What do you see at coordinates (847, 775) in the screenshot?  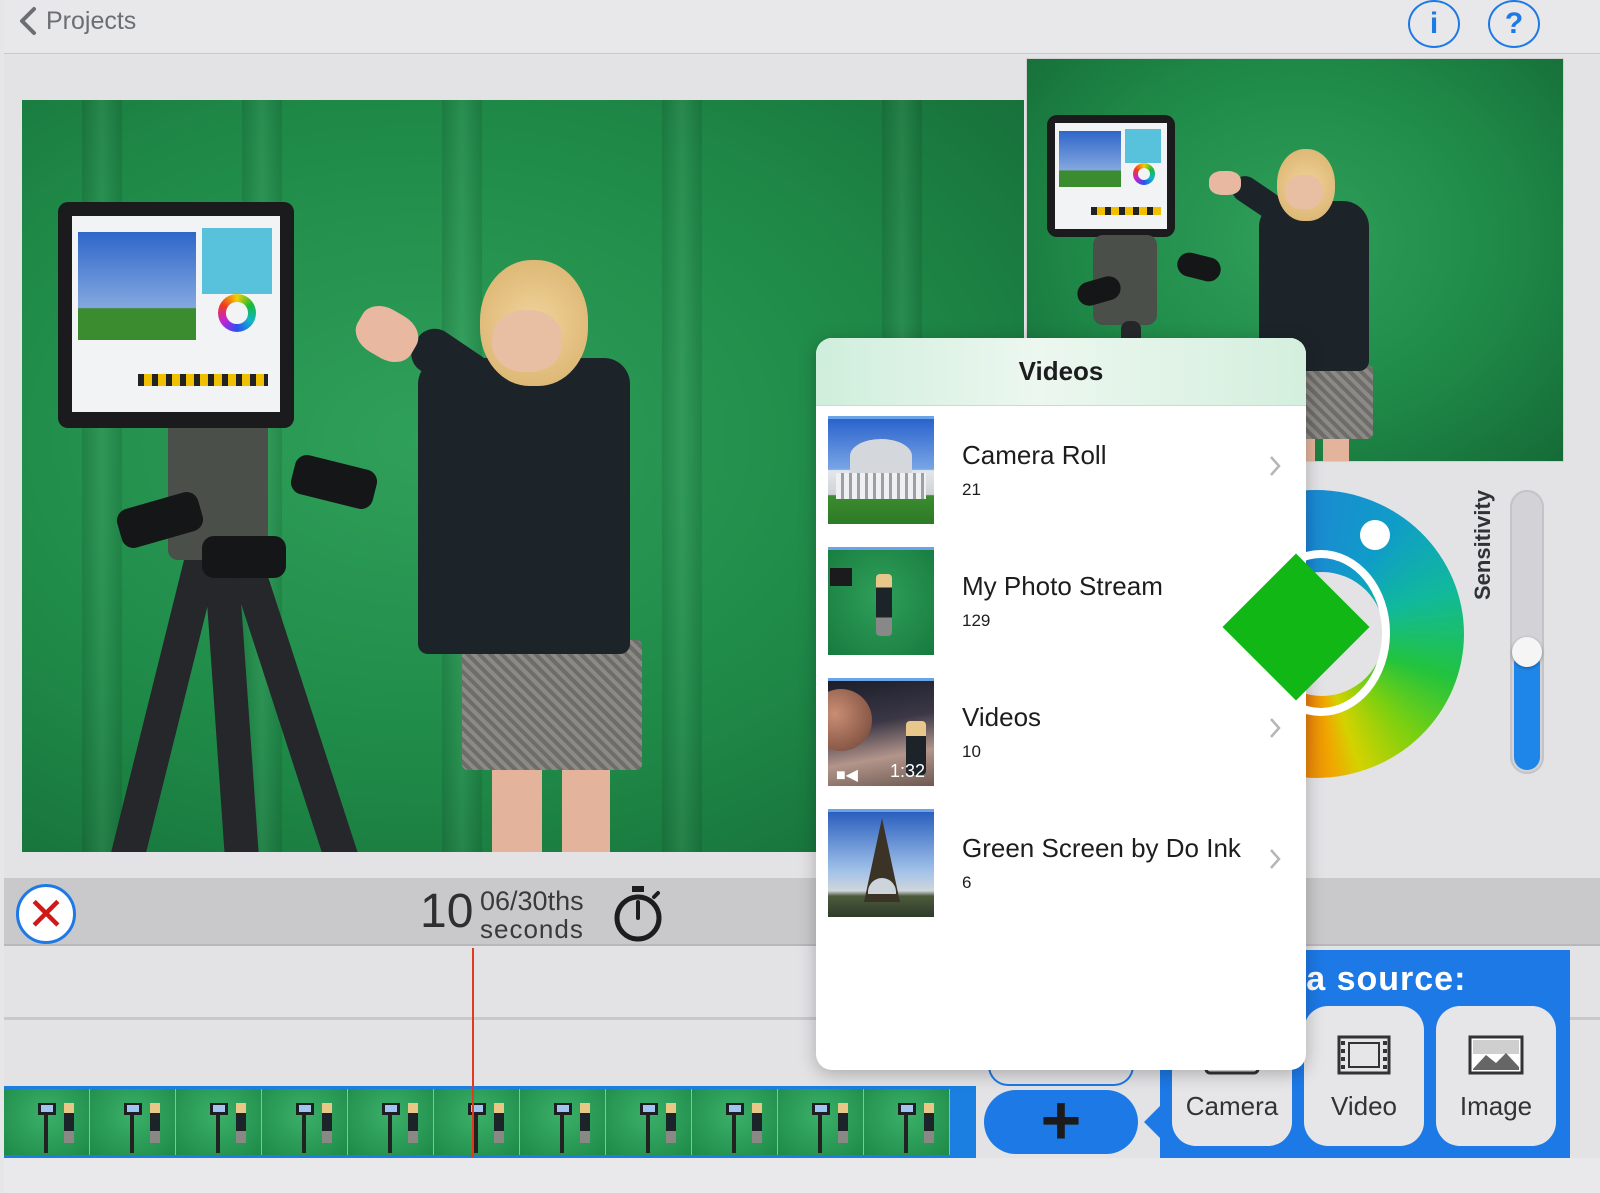 I see `video-camera-icon: ■◀` at bounding box center [847, 775].